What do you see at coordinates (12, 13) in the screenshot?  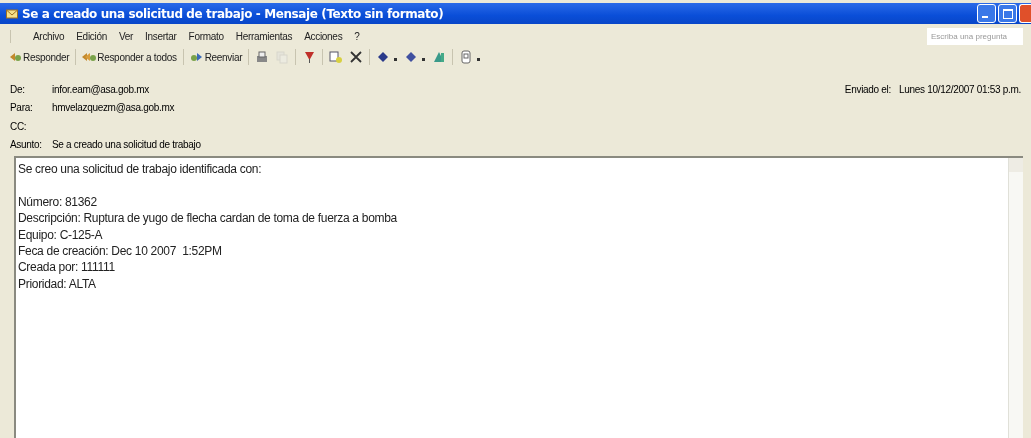 I see `envelope-icon` at bounding box center [12, 13].